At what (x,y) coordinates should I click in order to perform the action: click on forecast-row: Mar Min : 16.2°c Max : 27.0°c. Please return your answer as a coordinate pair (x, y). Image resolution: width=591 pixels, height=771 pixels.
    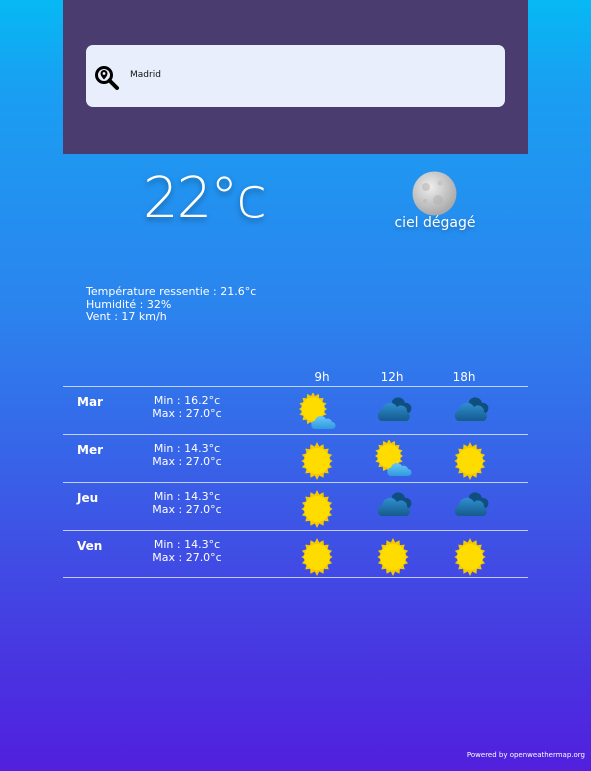
    Looking at the image, I should click on (295, 410).